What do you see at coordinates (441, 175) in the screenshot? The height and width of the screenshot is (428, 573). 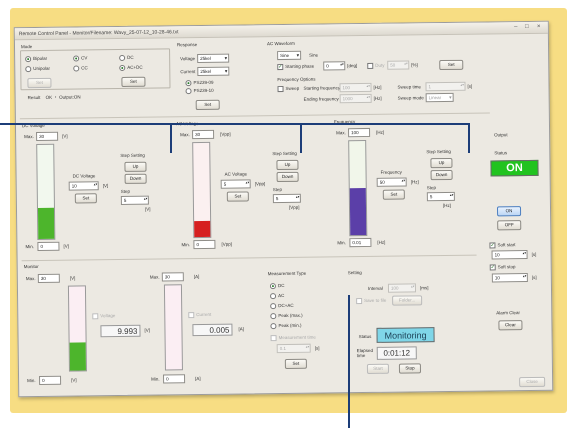 I see `freq-down-button: Down` at bounding box center [441, 175].